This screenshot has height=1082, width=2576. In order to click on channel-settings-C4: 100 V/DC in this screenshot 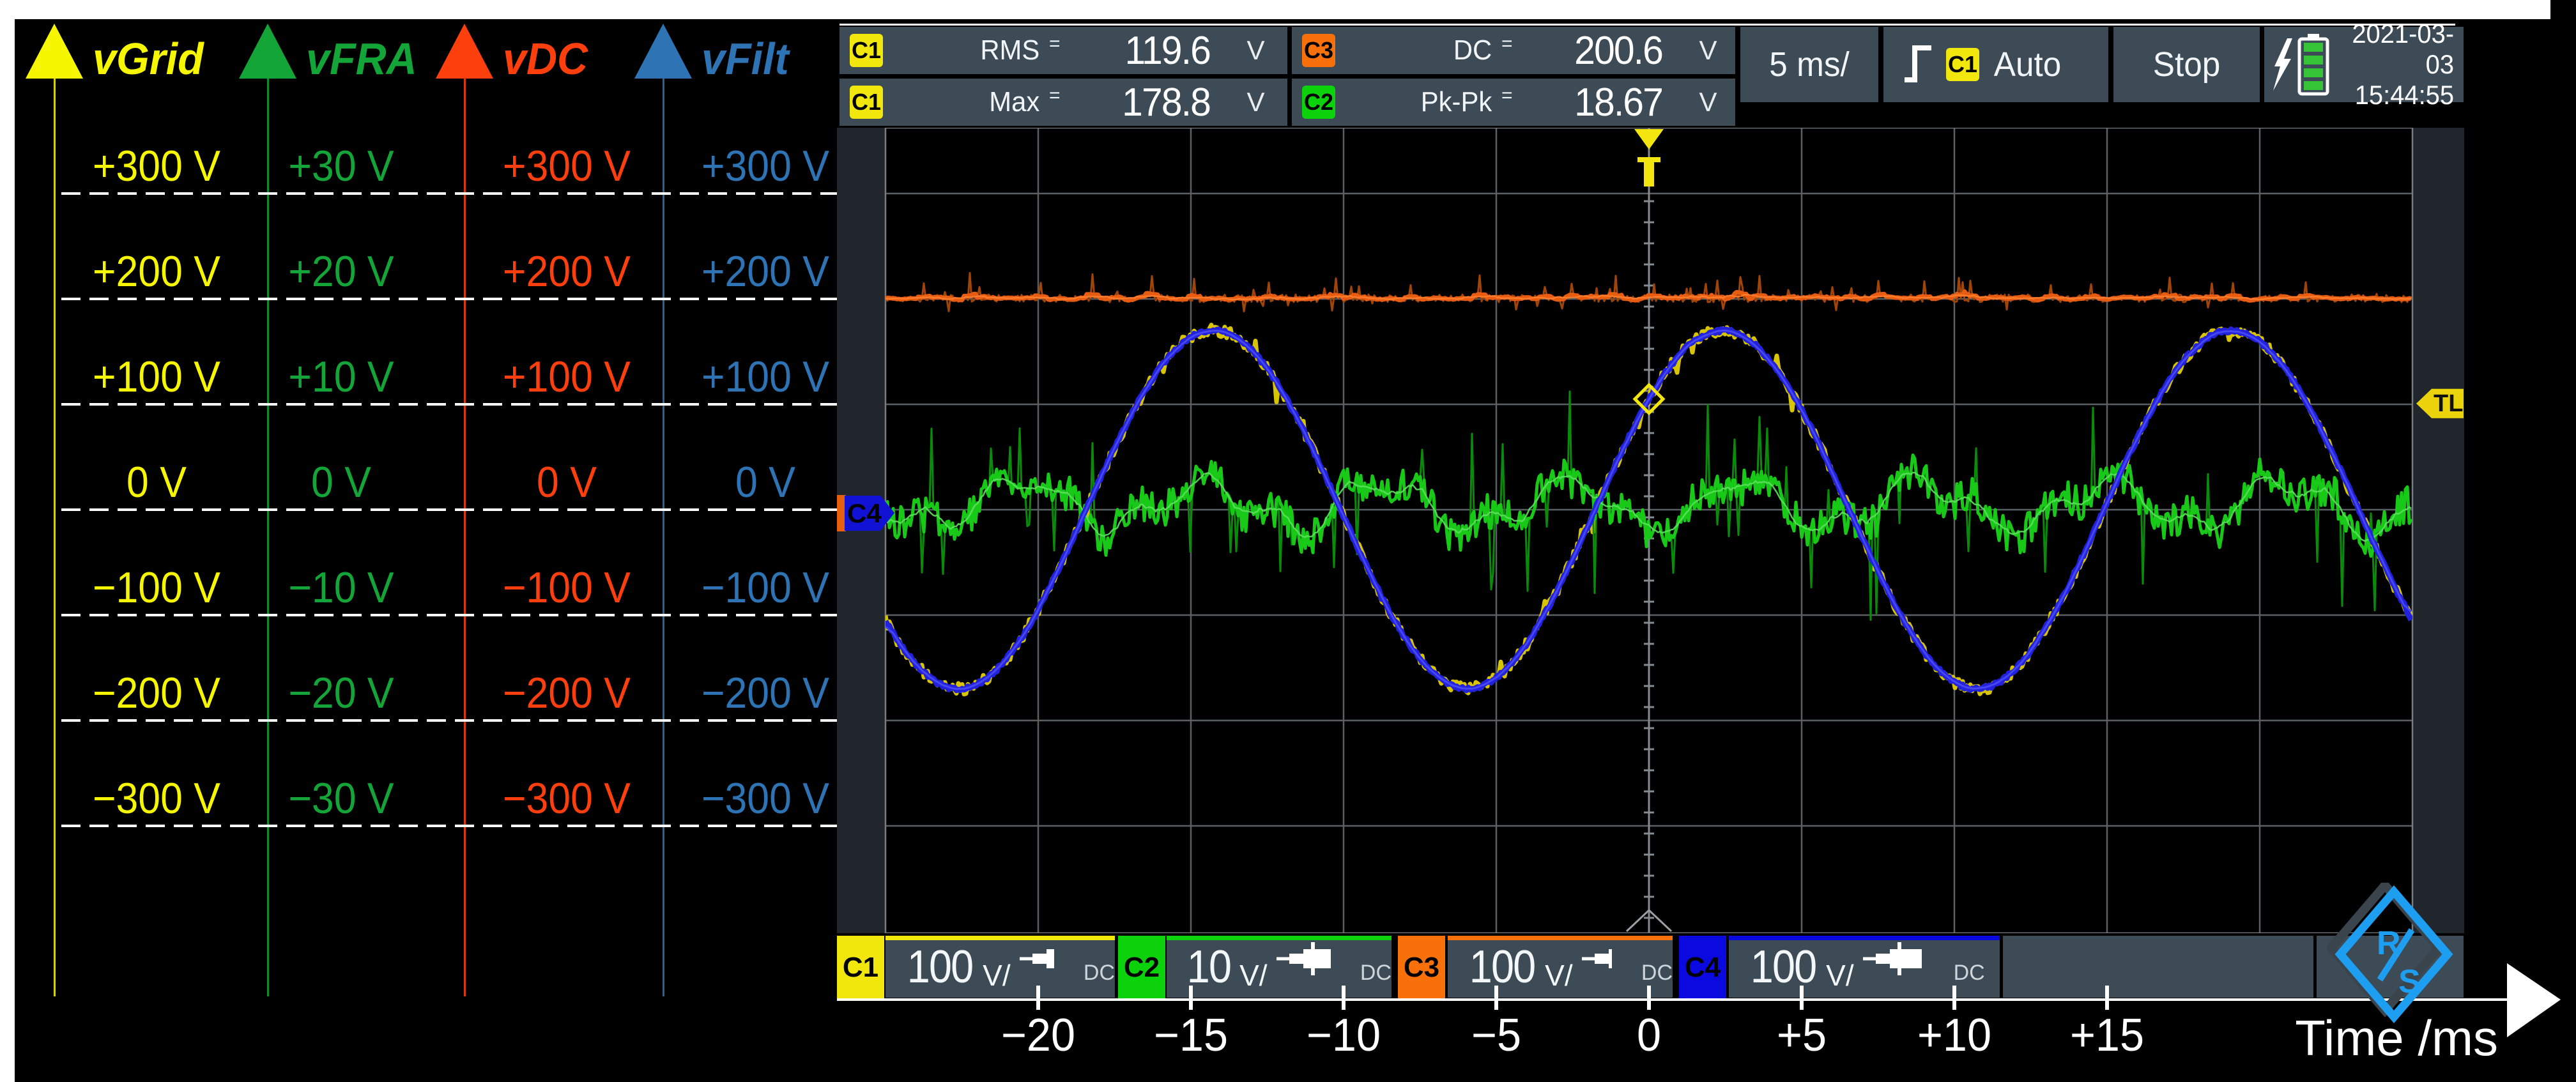, I will do `click(1864, 967)`.